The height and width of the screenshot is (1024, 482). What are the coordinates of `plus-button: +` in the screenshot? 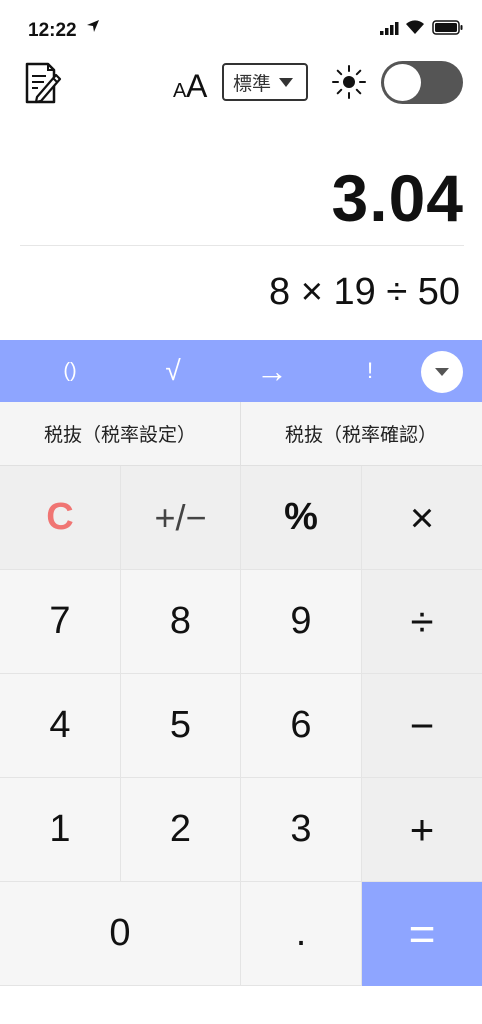 It's located at (422, 830).